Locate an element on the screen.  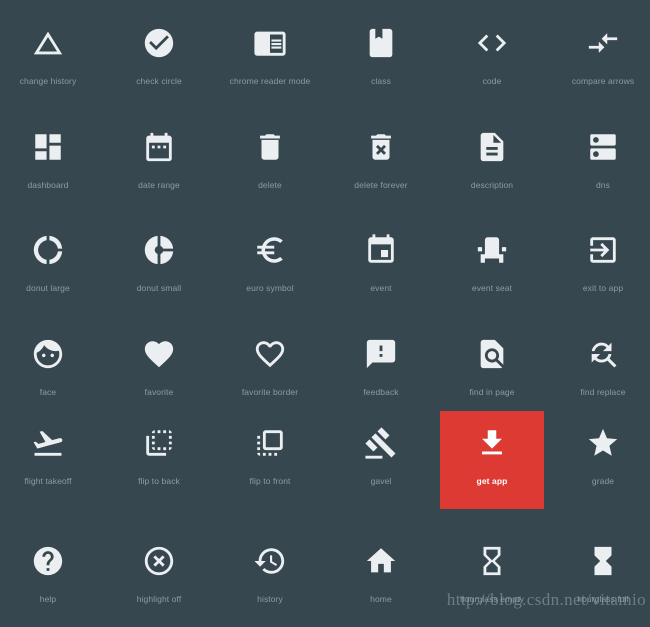
code-icon is located at coordinates (492, 43).